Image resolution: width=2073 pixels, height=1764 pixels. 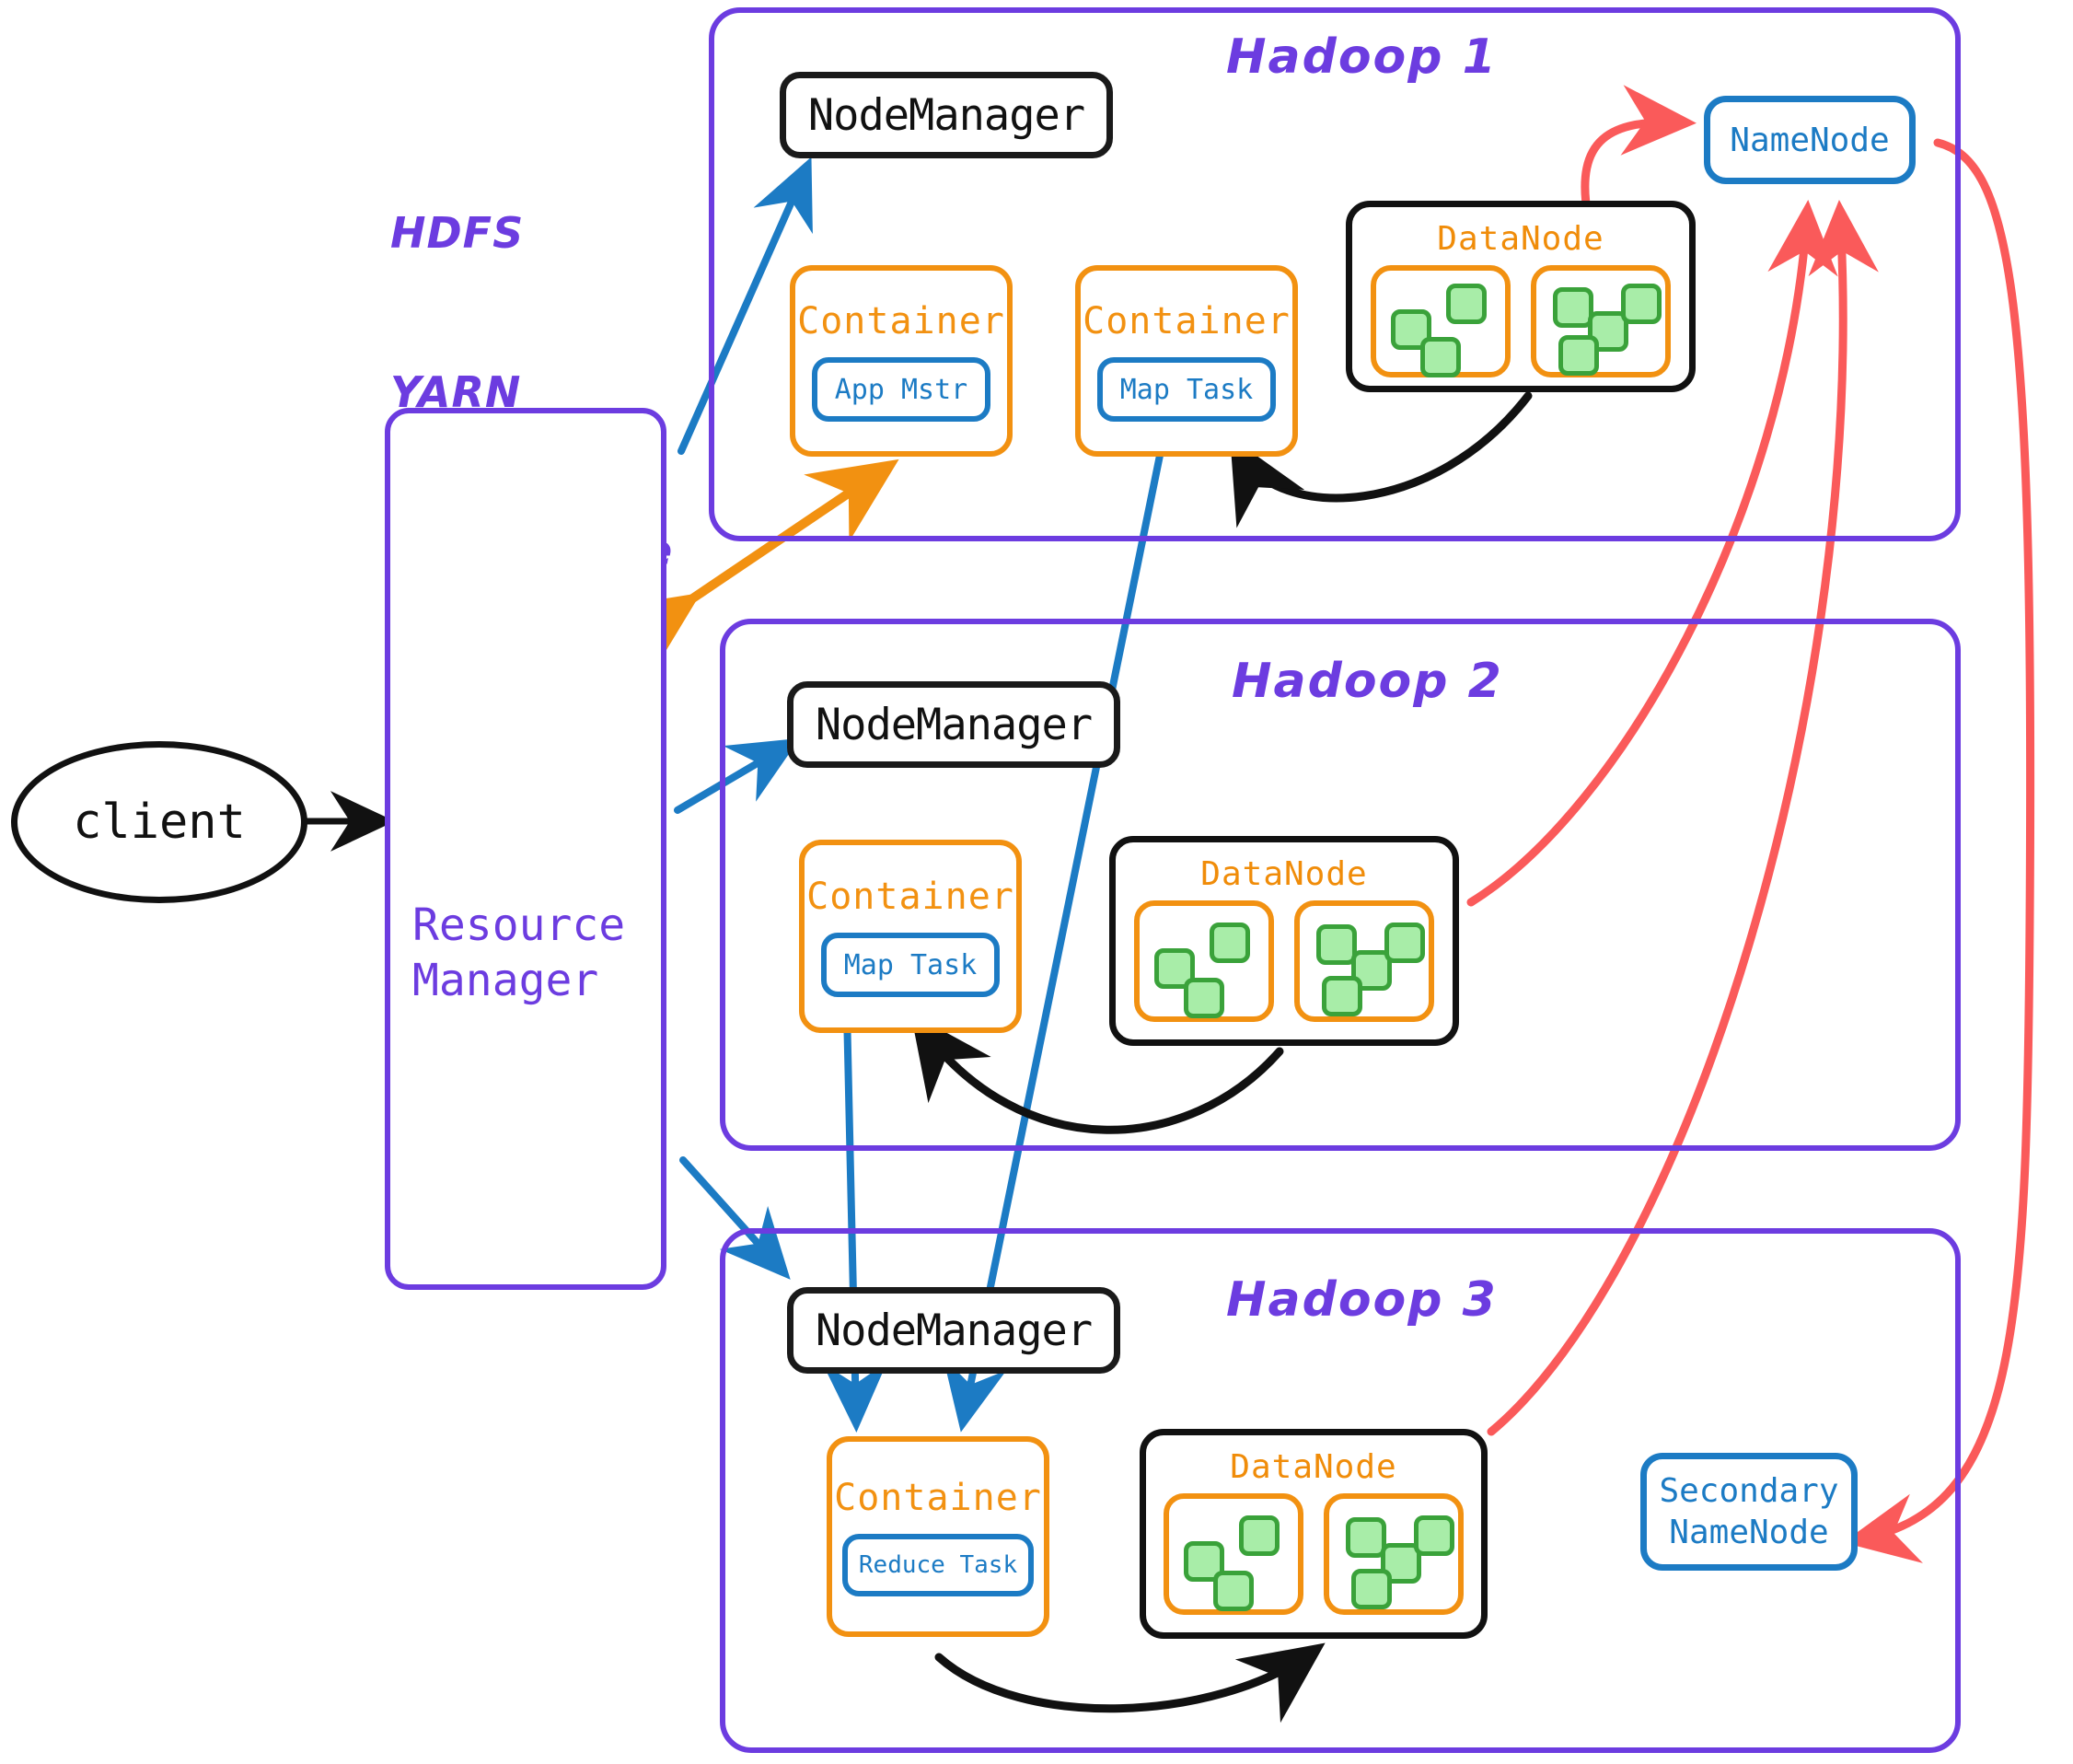 What do you see at coordinates (525, 849) in the screenshot?
I see `resource-manager-node: Resource Manager` at bounding box center [525, 849].